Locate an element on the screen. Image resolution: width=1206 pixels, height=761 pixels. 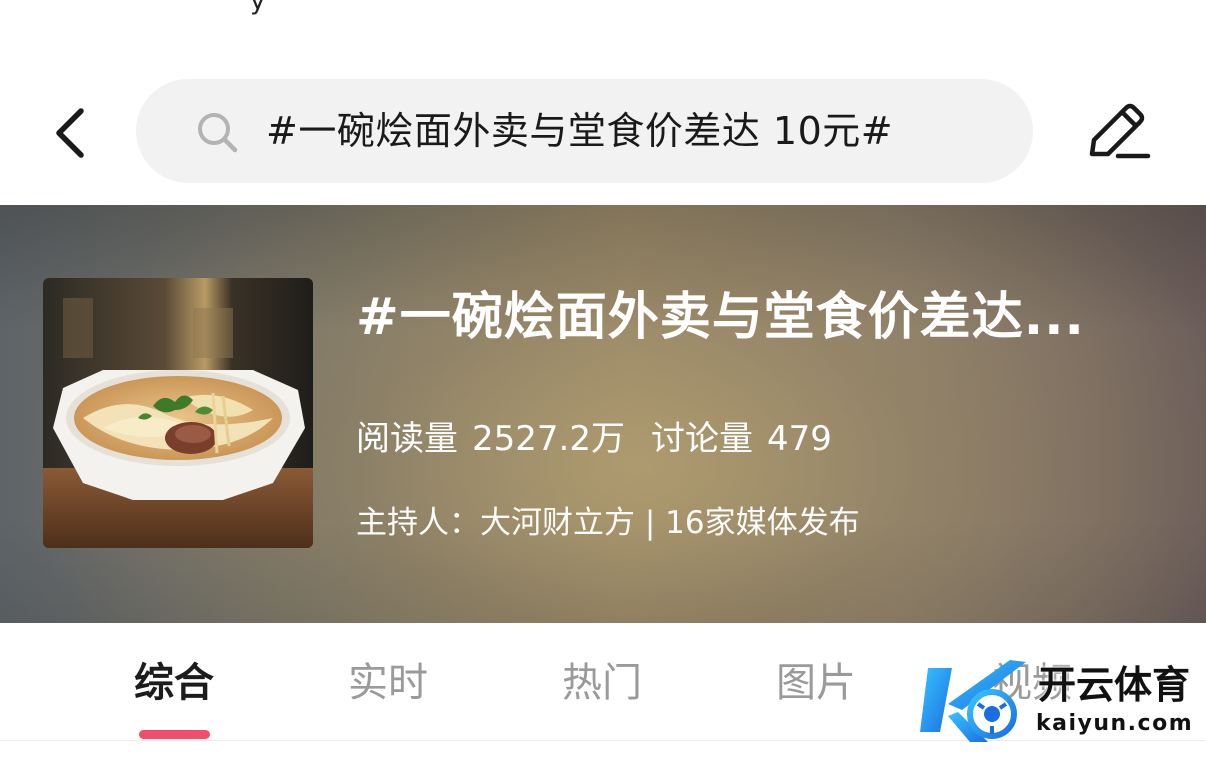
back-button is located at coordinates (69, 133).